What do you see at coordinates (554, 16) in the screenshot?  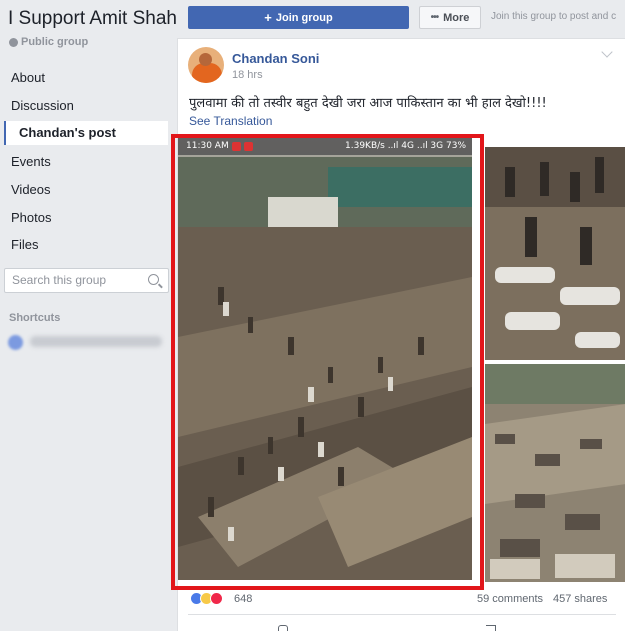 I see `join-hint-text: Join this group to post and c` at bounding box center [554, 16].